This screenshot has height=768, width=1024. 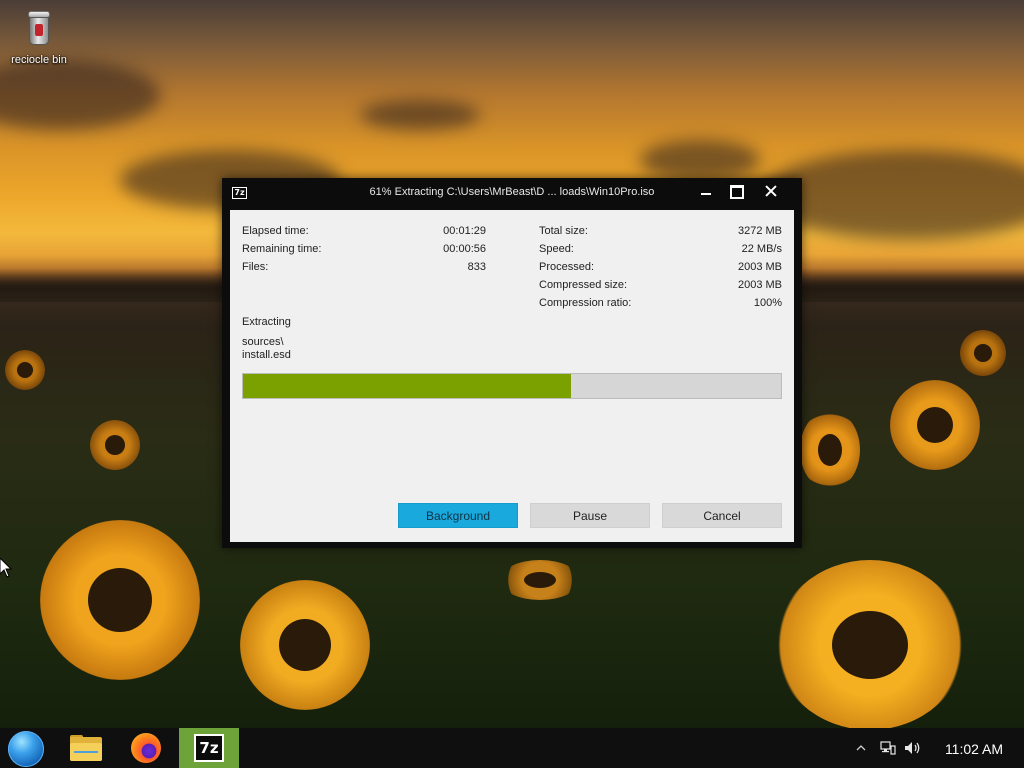 I want to click on taskbar-7zip: 7z, so click(x=209, y=748).